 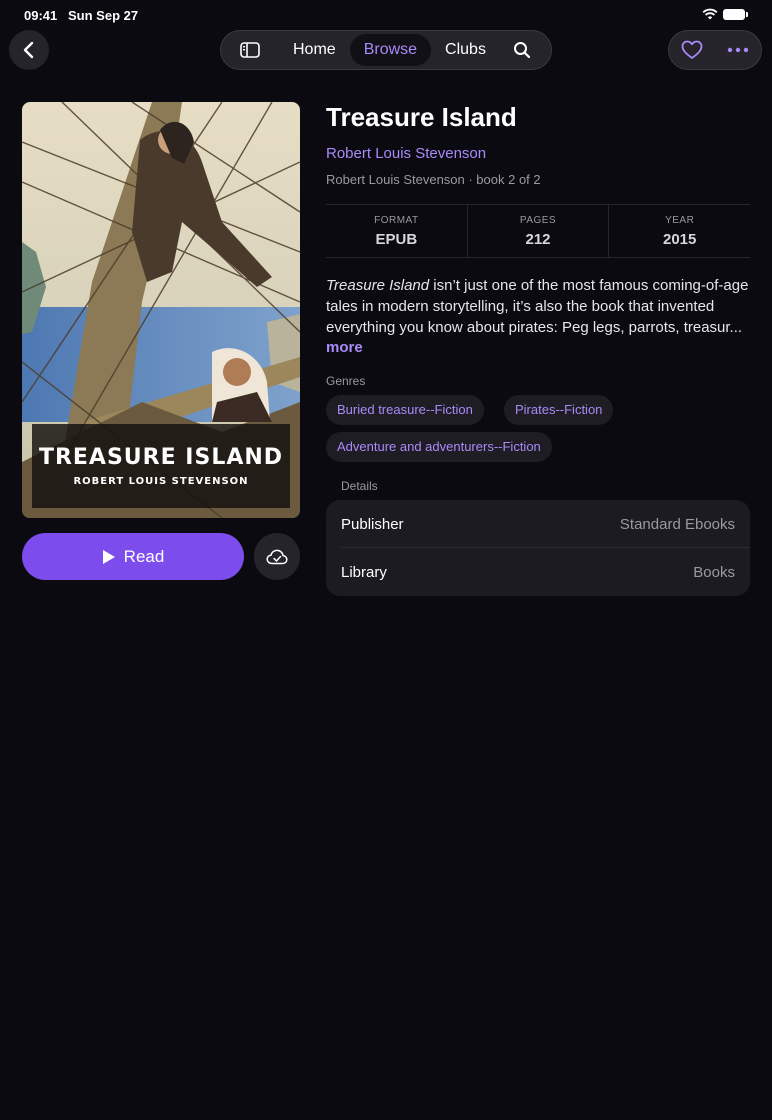 What do you see at coordinates (433, 179) in the screenshot?
I see `book-series: Robert Louis Stevenson · book 2 of 2` at bounding box center [433, 179].